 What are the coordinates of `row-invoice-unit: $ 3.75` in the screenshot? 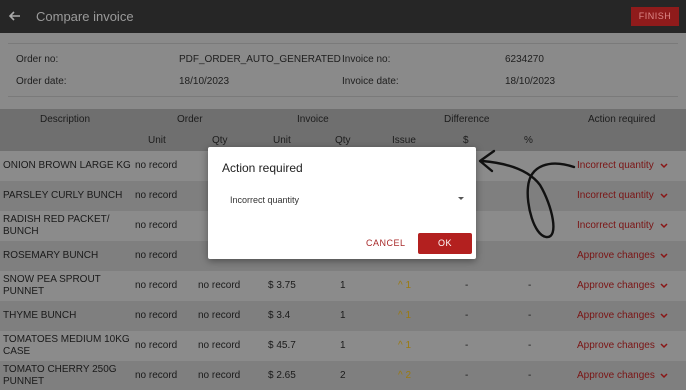 It's located at (282, 285).